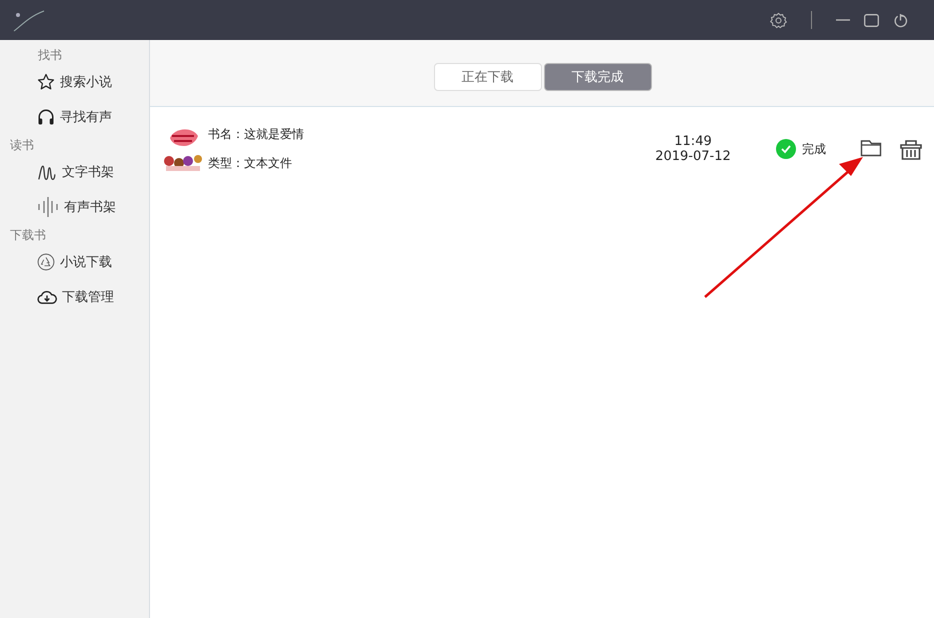 The height and width of the screenshot is (618, 934). I want to click on section-label: 读书, so click(22, 145).